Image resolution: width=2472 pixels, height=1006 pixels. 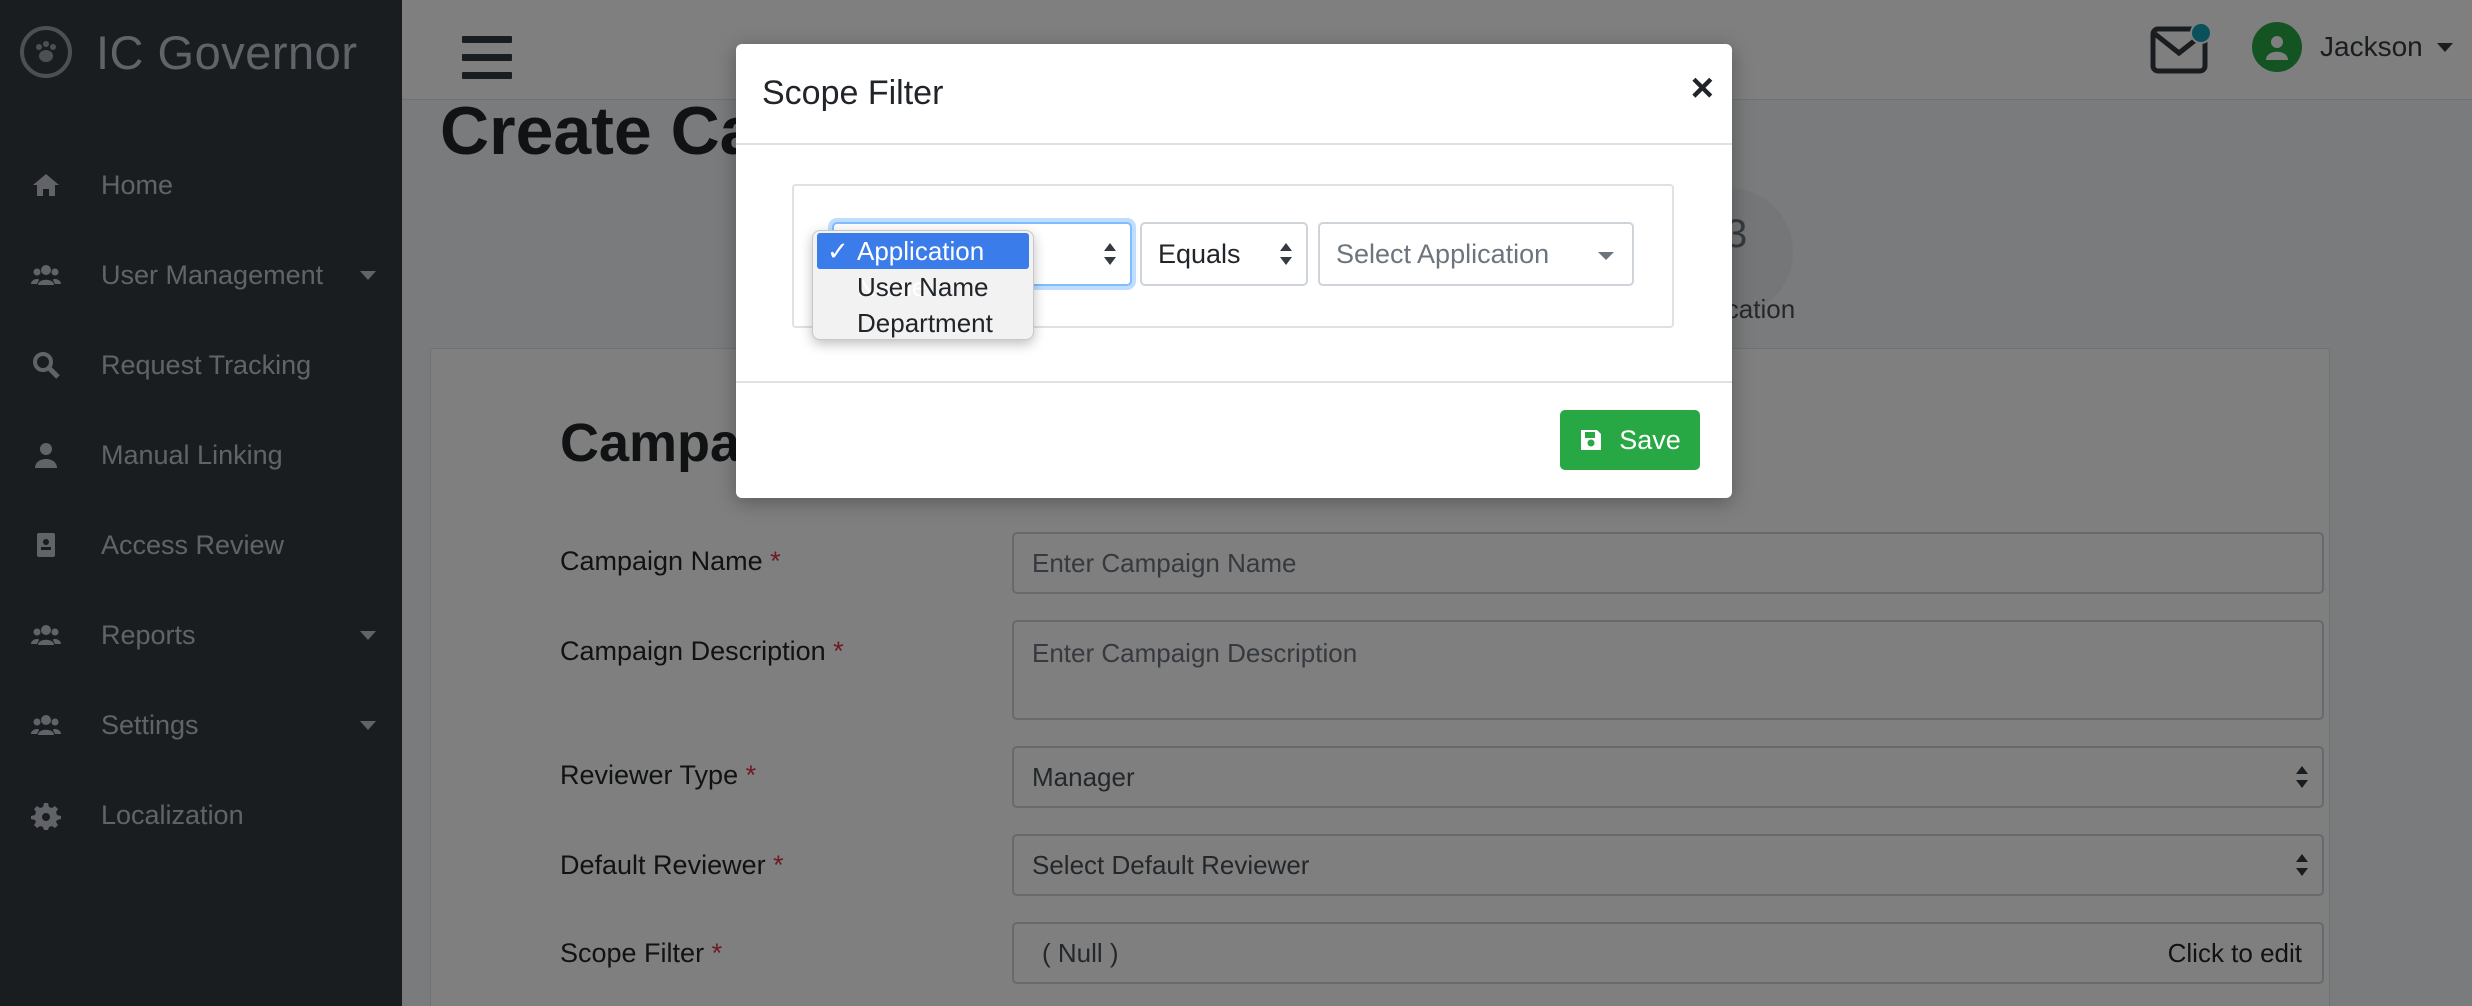 I want to click on modal-header: Scope Filter ×, so click(x=1234, y=94).